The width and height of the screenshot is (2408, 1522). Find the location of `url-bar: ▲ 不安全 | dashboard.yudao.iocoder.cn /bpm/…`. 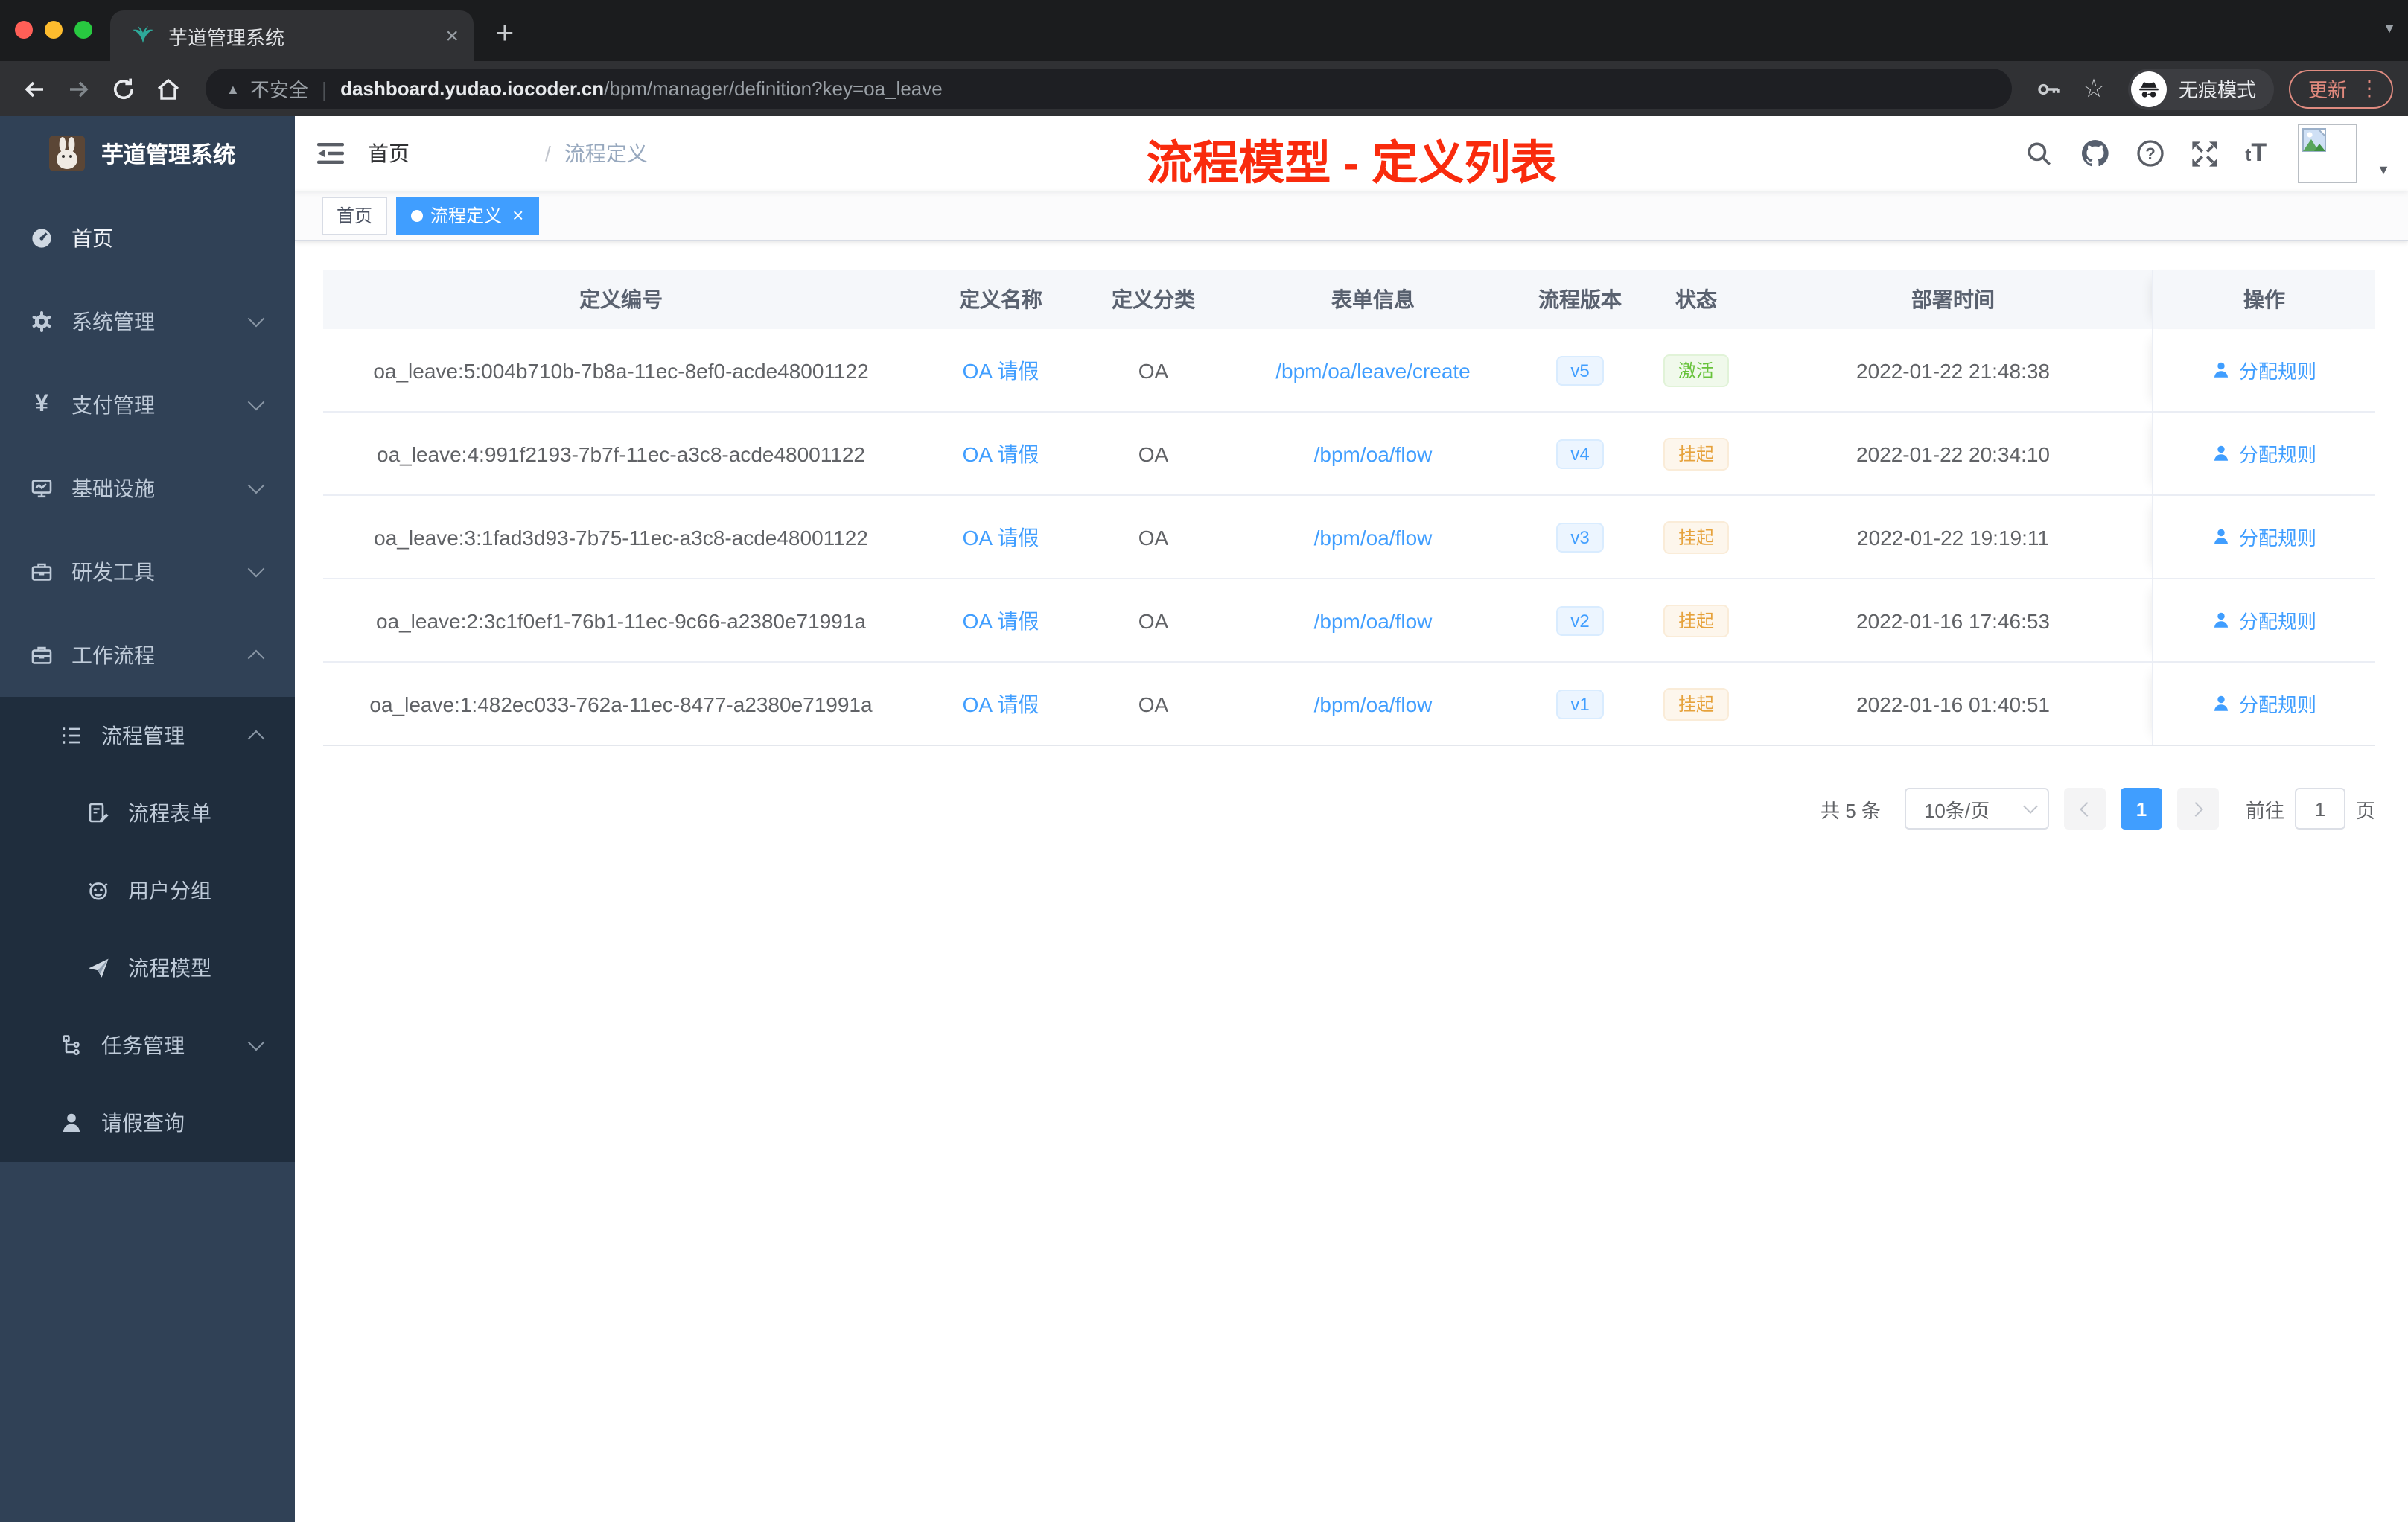

url-bar: ▲ 不安全 | dashboard.yudao.iocoder.cn /bpm/… is located at coordinates (1109, 89).